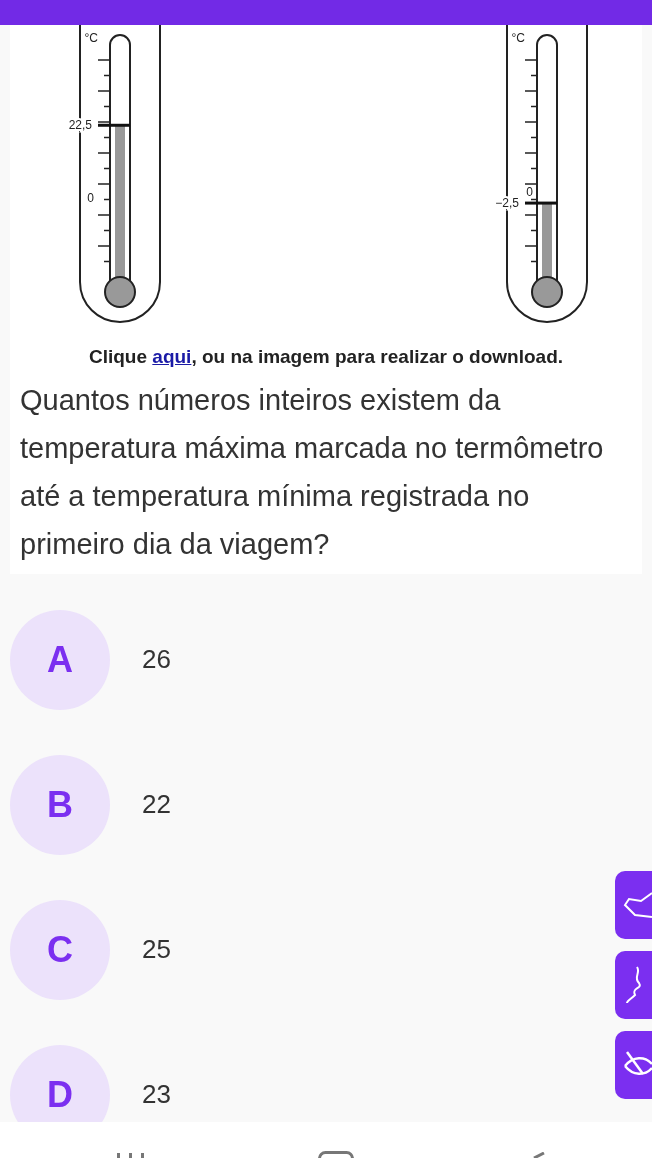  Describe the element at coordinates (156, 949) in the screenshot. I see `option-text: 25` at that location.